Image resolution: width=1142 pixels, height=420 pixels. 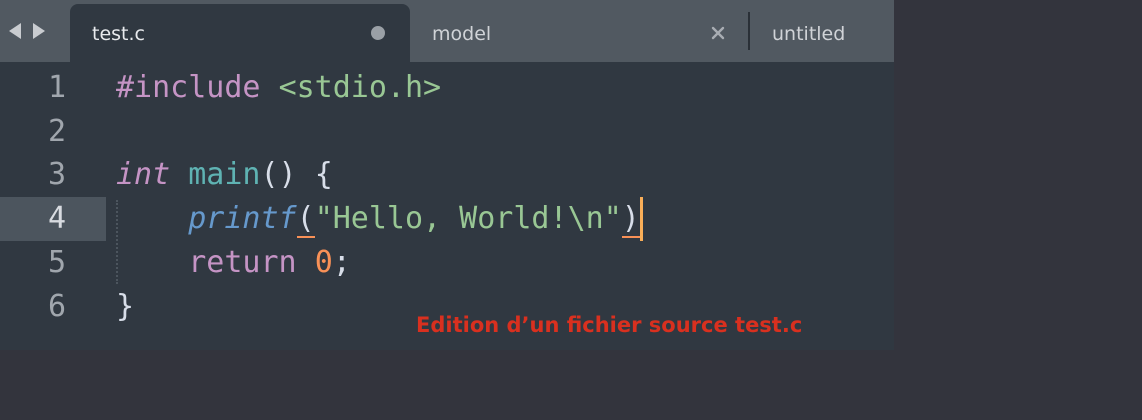 I want to click on type-keyword: int, so click(x=143, y=174).